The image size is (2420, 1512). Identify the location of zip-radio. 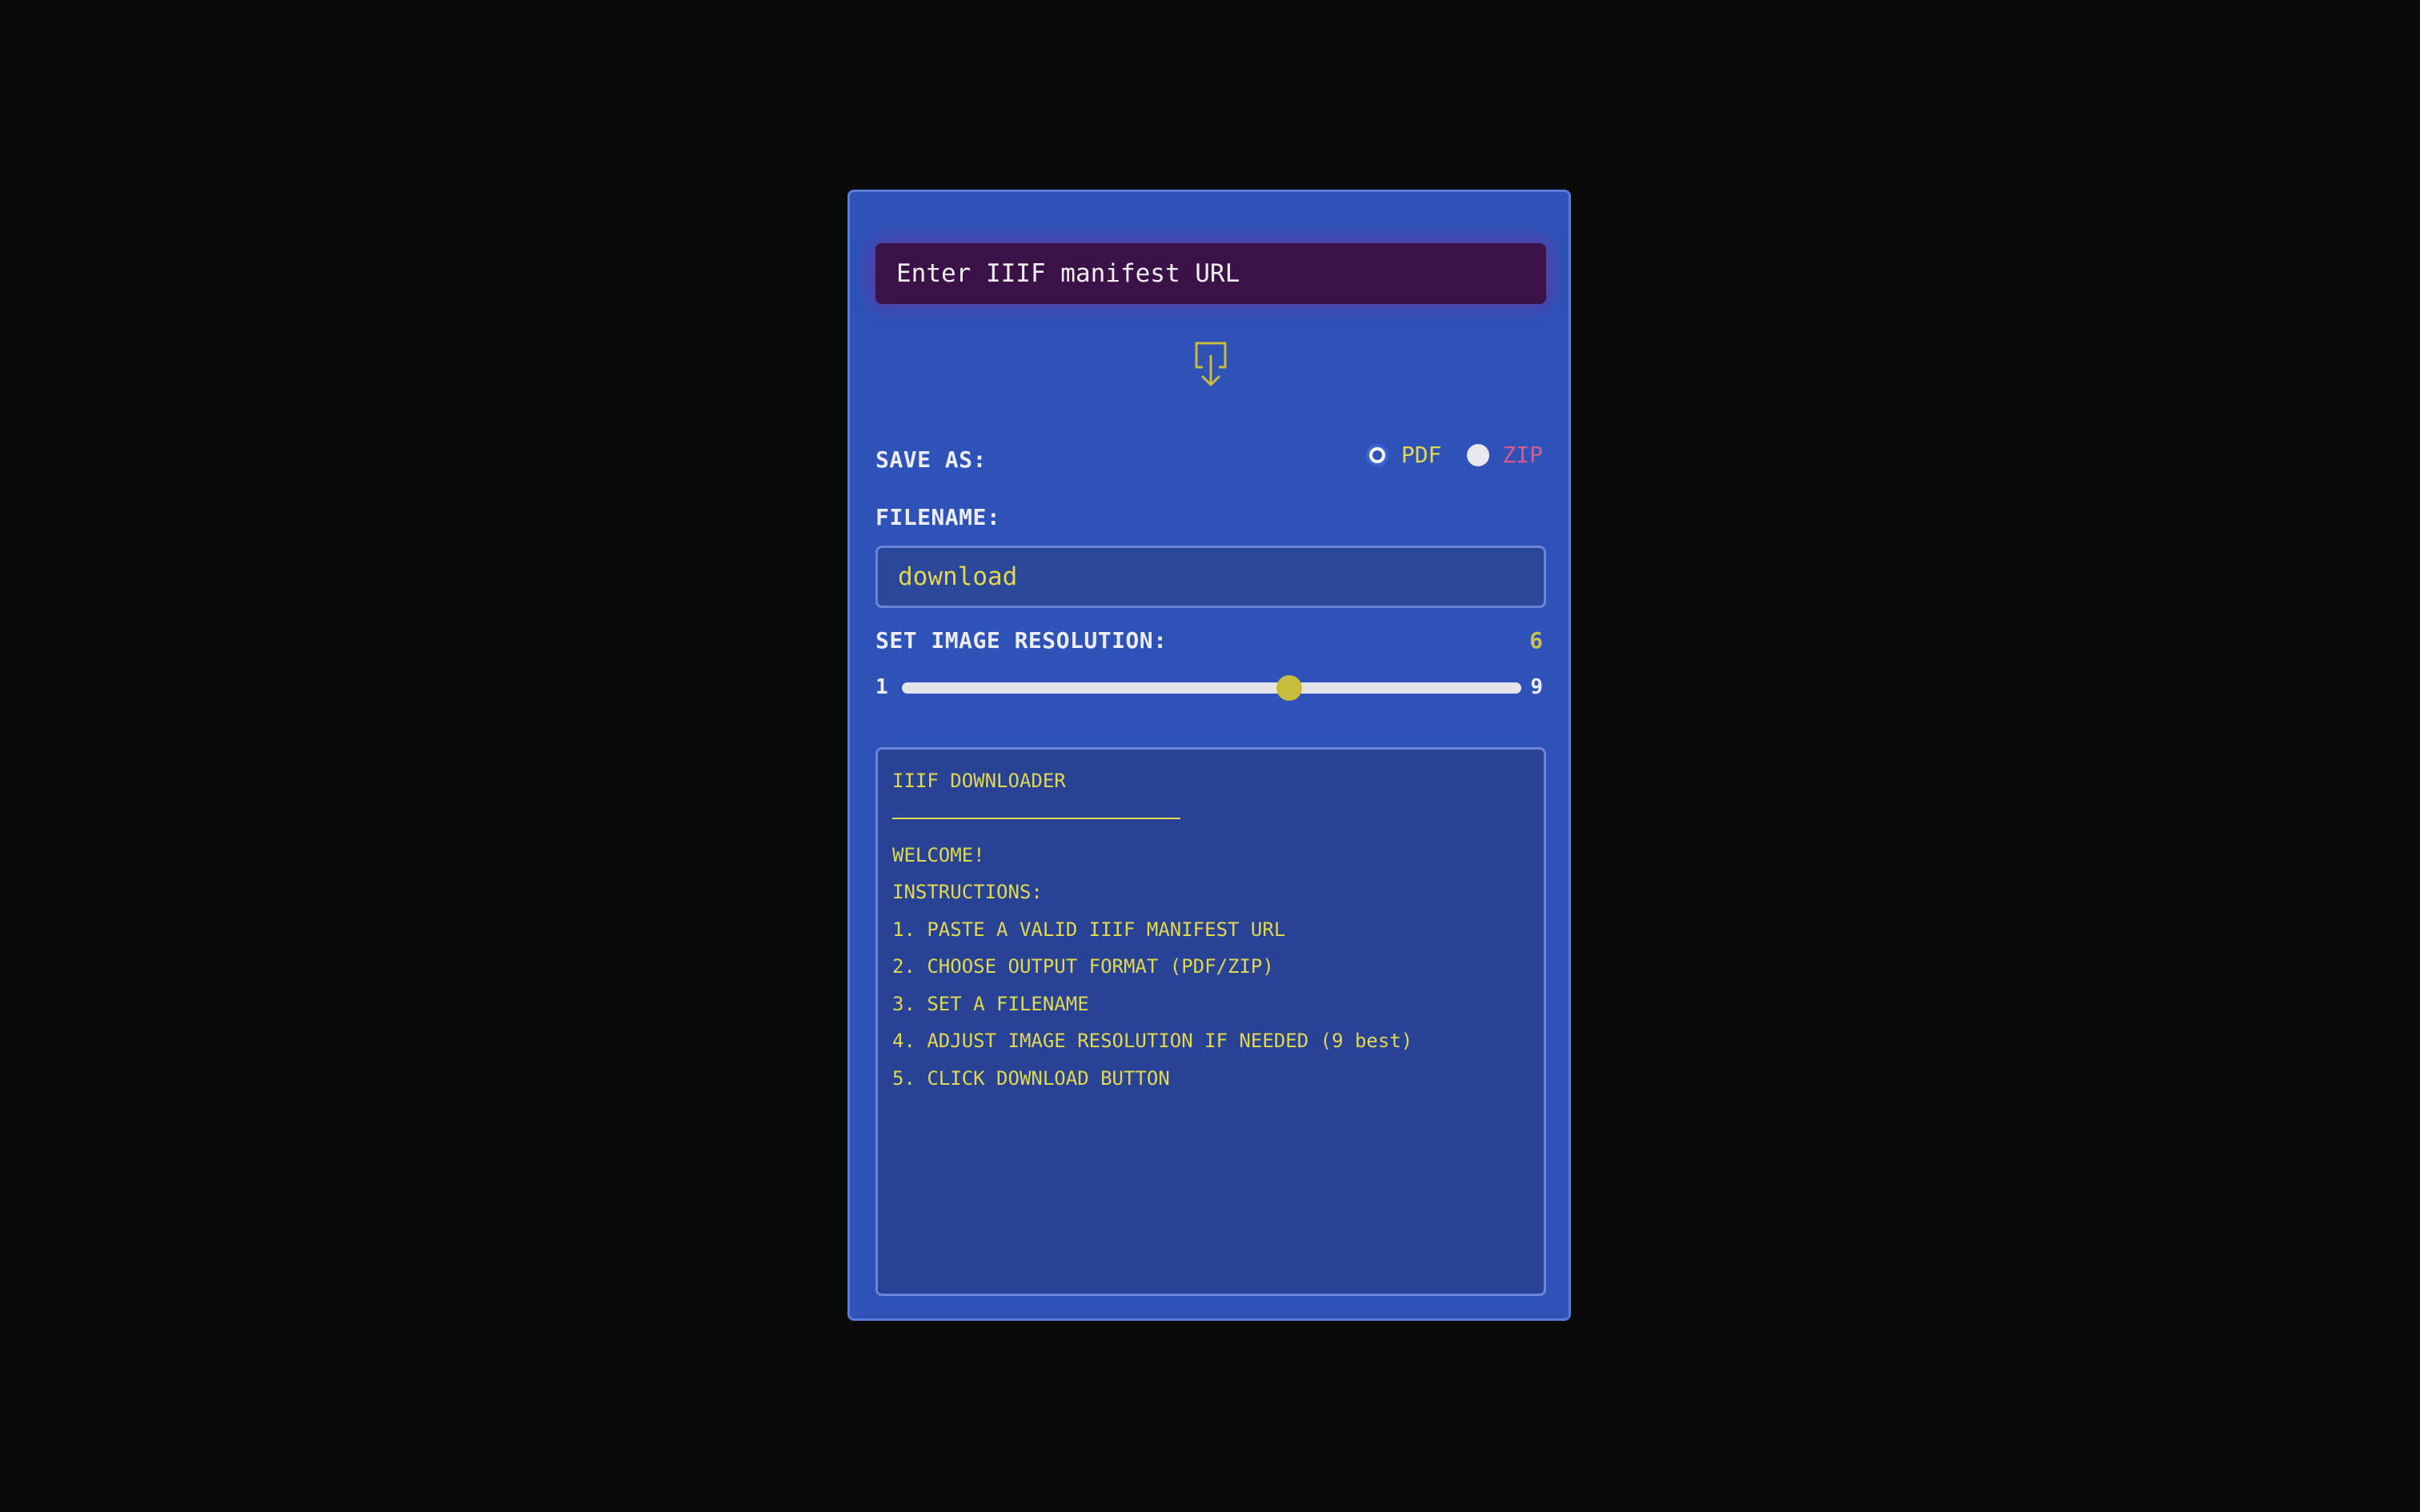
(1478, 454).